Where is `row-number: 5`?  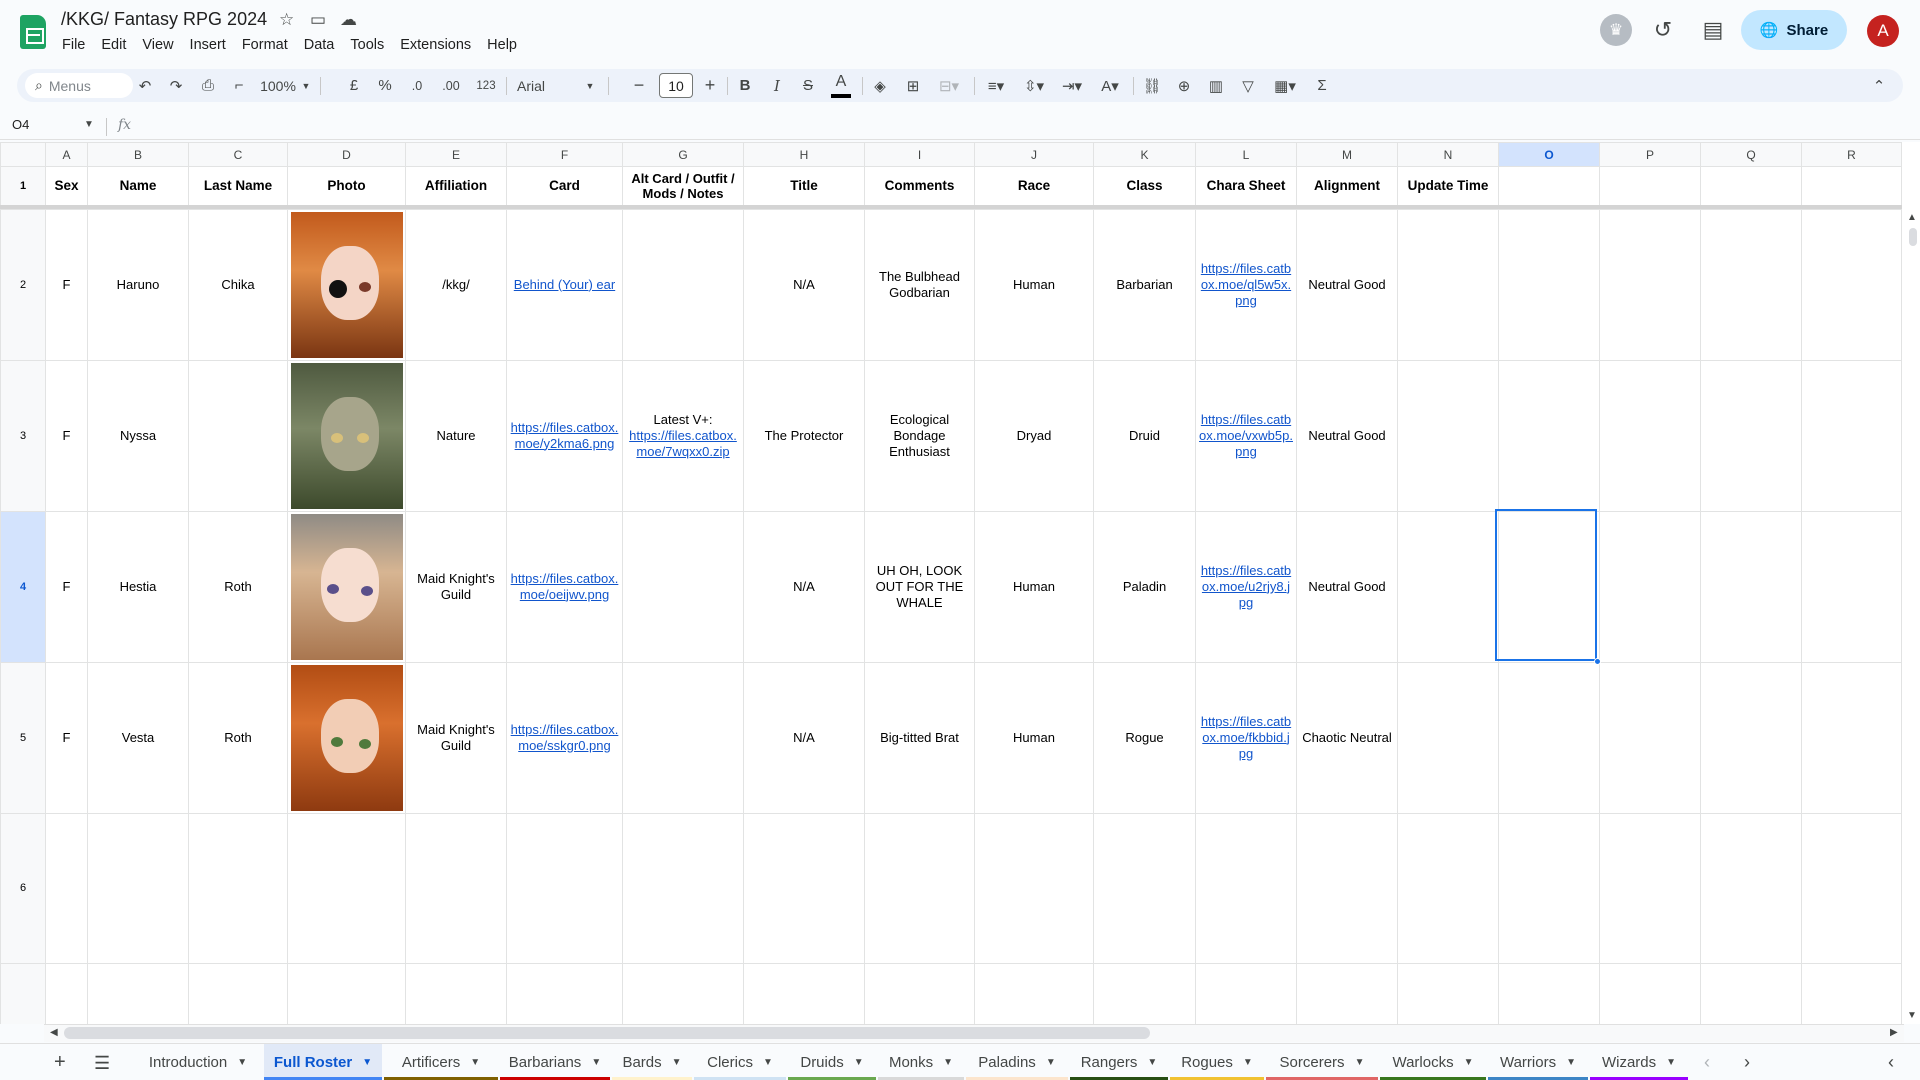 row-number: 5 is located at coordinates (23, 737).